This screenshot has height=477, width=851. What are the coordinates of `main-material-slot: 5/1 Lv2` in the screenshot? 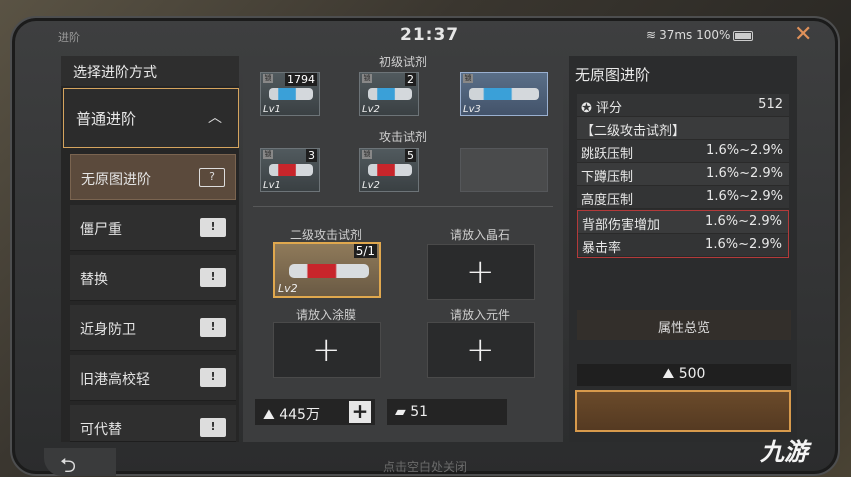 It's located at (327, 270).